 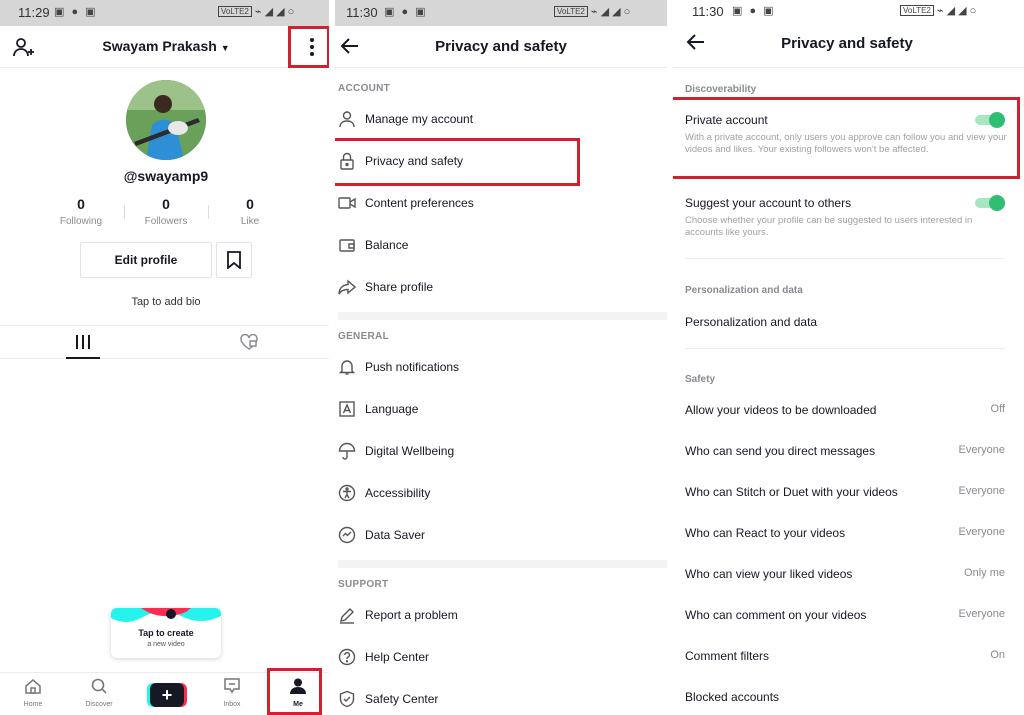 I want to click on menu-item-label: Accessibility, so click(x=398, y=493).